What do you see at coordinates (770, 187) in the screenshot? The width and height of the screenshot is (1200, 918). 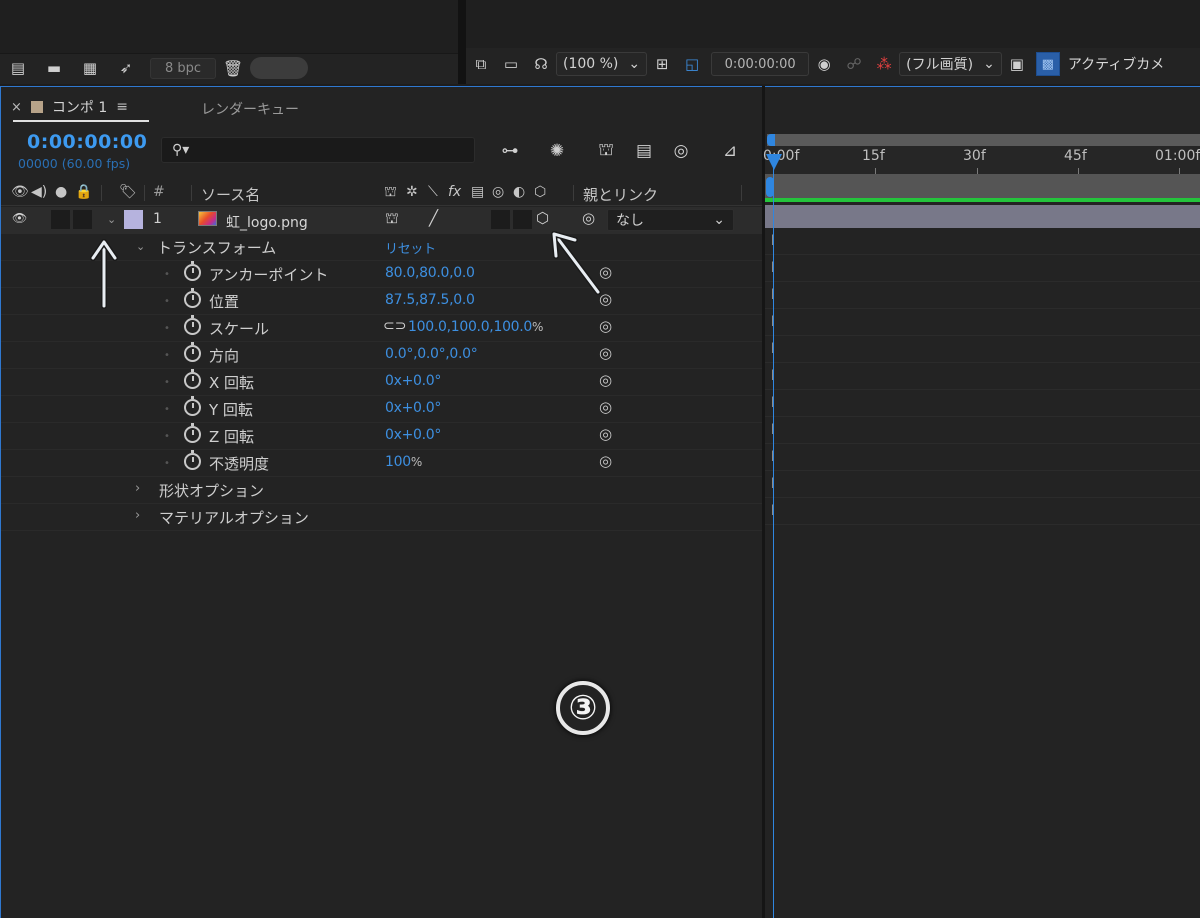 I see `playhead-layer-marker` at bounding box center [770, 187].